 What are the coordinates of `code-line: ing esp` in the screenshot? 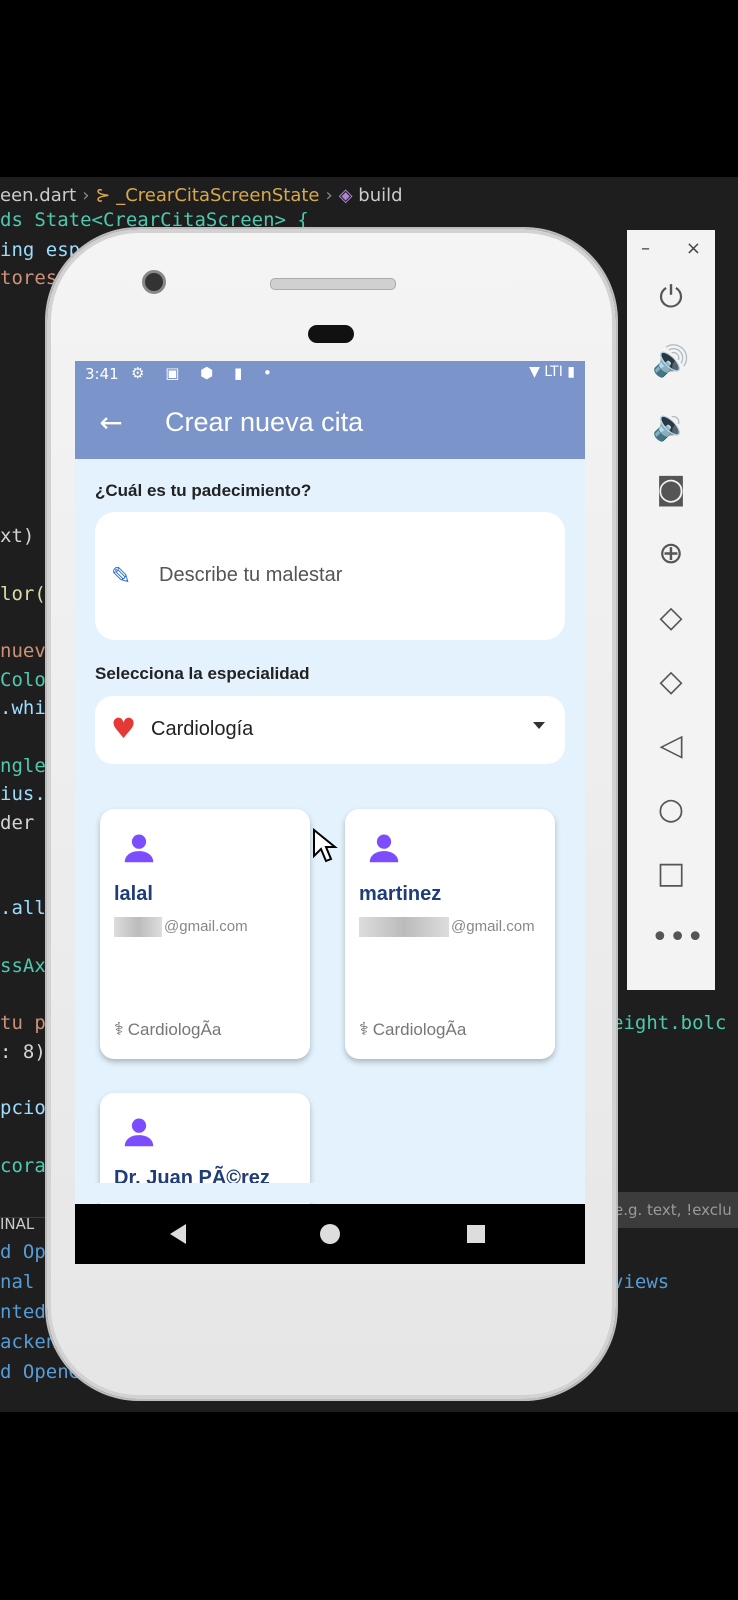 It's located at (40, 250).